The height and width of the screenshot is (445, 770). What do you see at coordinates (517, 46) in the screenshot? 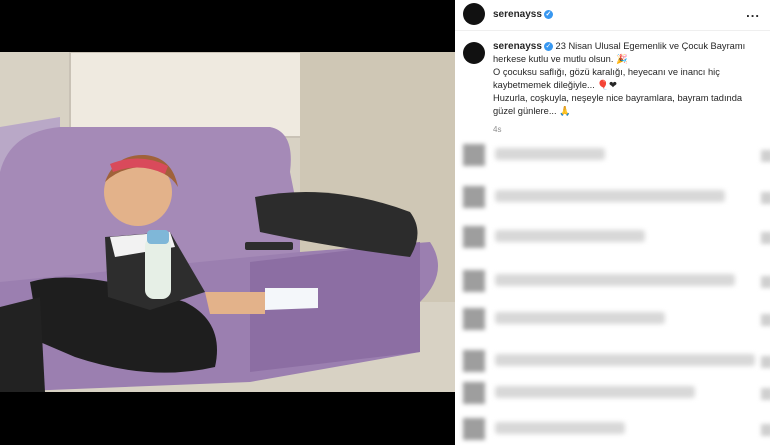
I see `caption-username: serenayss` at bounding box center [517, 46].